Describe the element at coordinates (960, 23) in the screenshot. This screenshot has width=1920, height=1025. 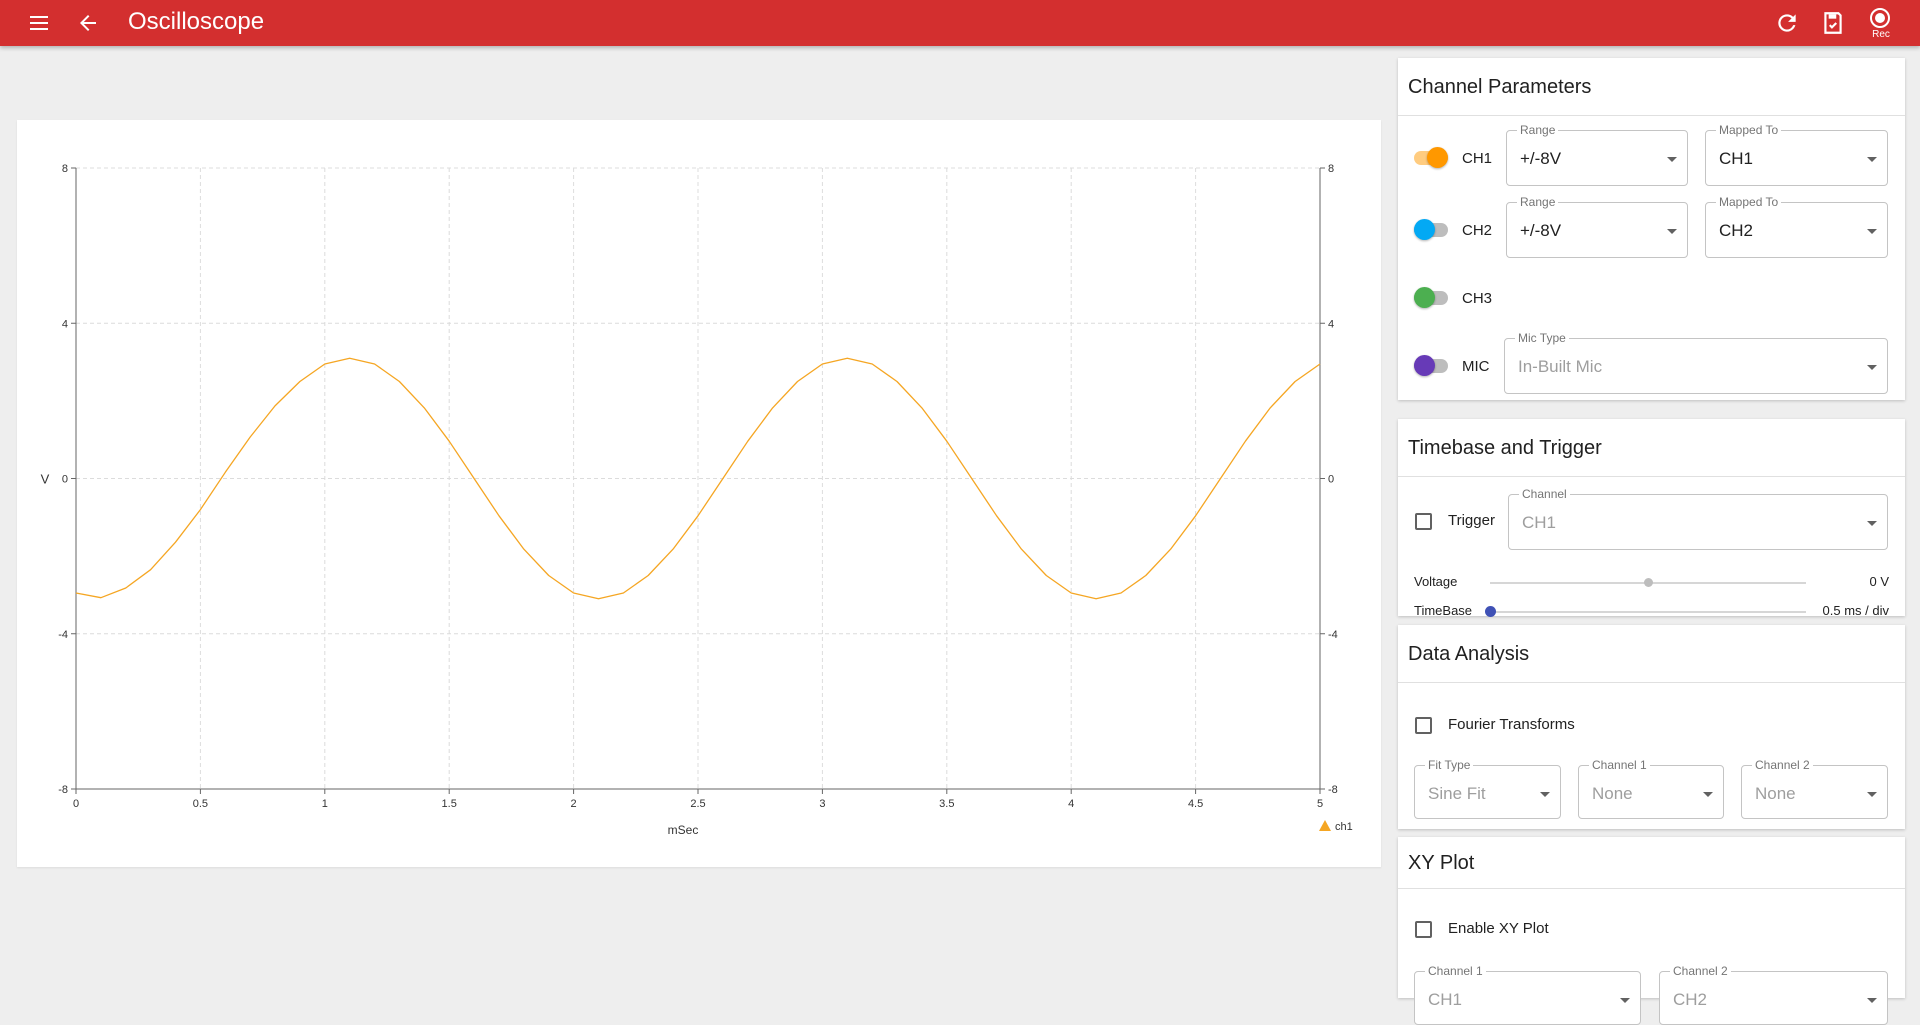
I see `app-bar: Oscilloscope Rec` at that location.